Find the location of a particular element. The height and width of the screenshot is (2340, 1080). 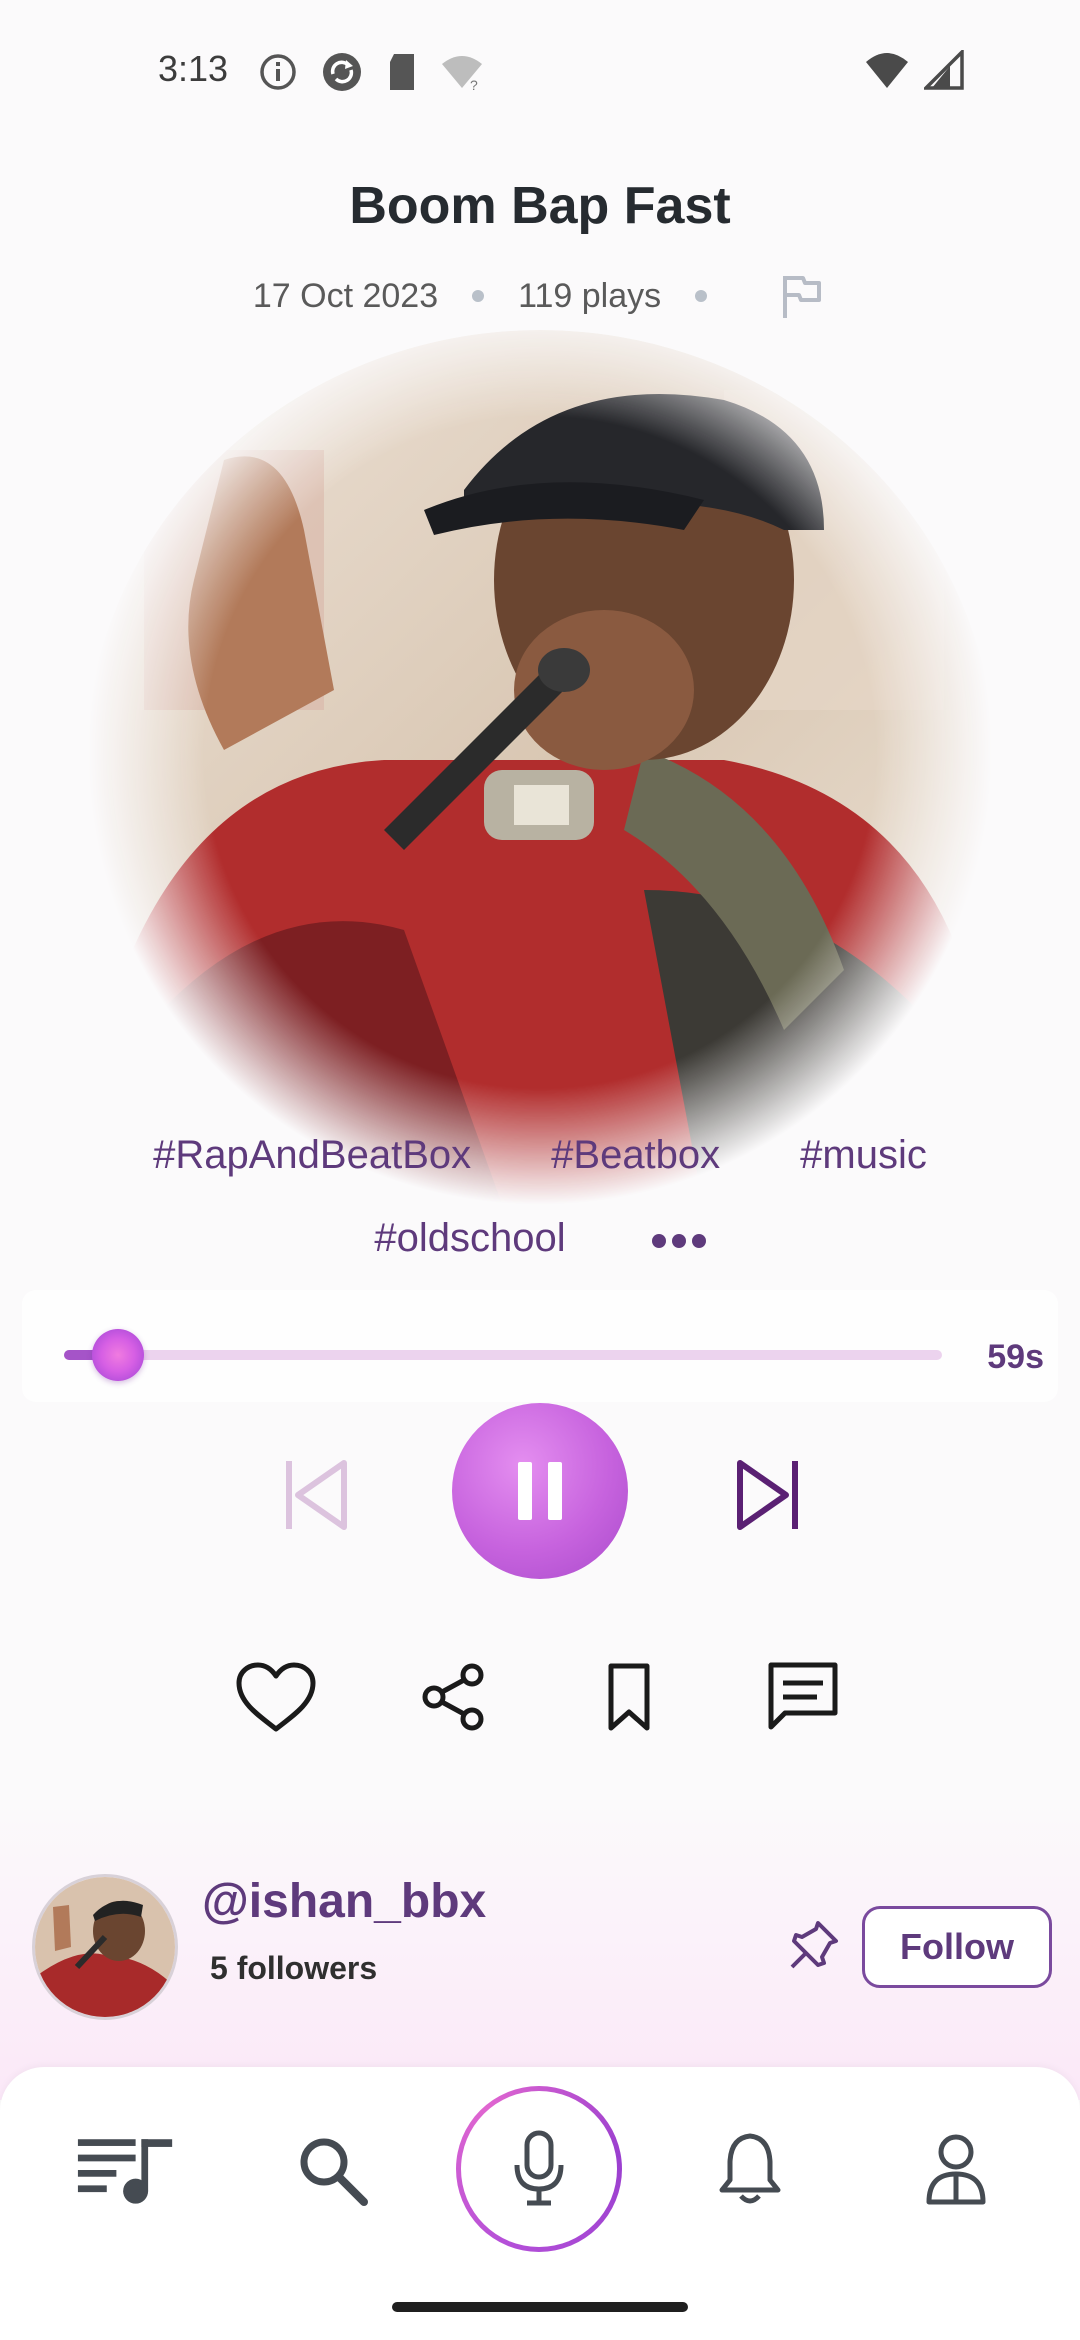

pin-button is located at coordinates (814, 1945).